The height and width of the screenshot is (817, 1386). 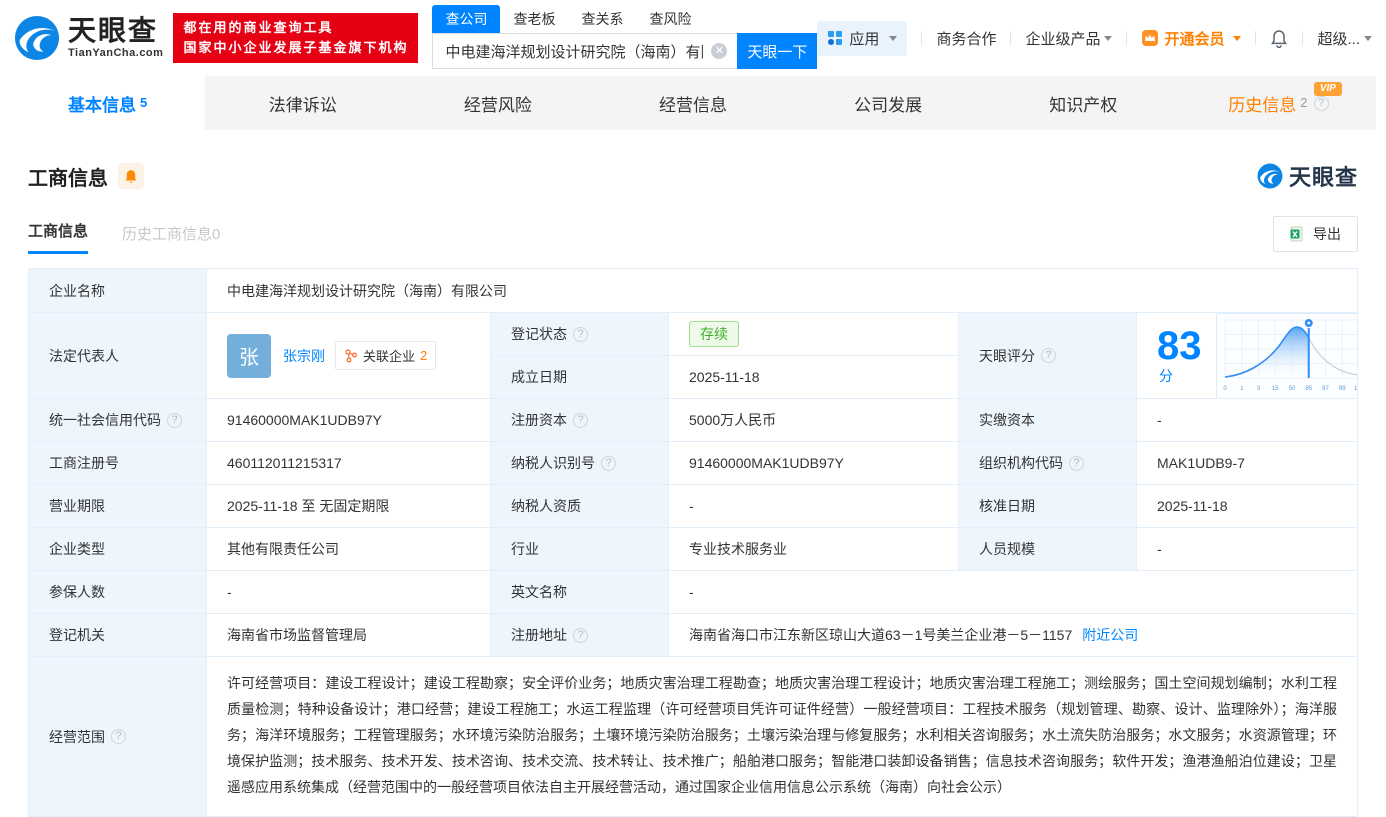 What do you see at coordinates (777, 51) in the screenshot?
I see `search-button: 天眼一下` at bounding box center [777, 51].